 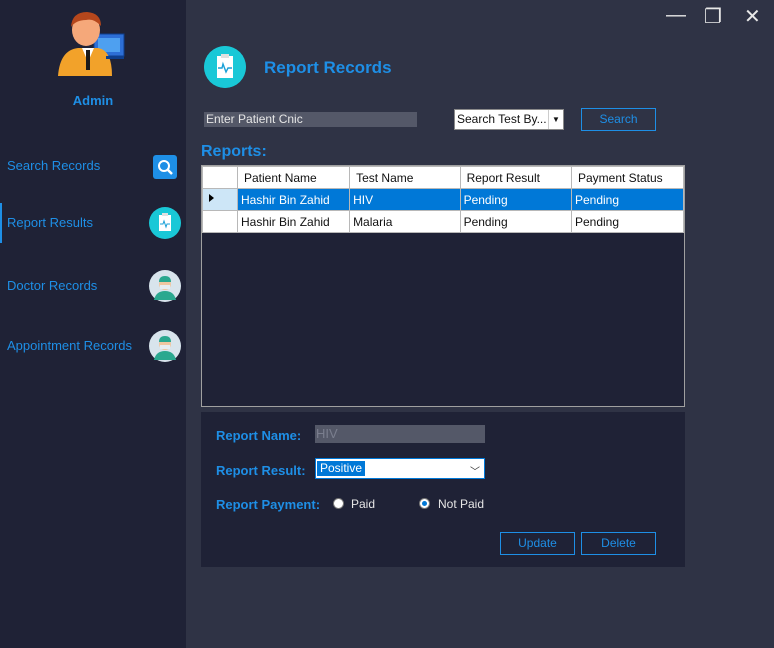 I want to click on table-row: Hashir Bin Zahid HIV Pending Pending, so click(x=443, y=199).